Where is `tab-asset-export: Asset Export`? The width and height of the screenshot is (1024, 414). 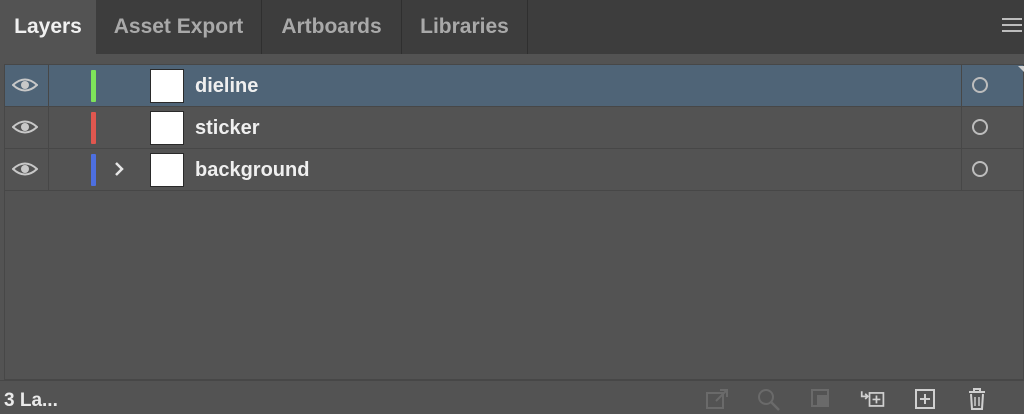
tab-asset-export: Asset Export is located at coordinates (179, 27).